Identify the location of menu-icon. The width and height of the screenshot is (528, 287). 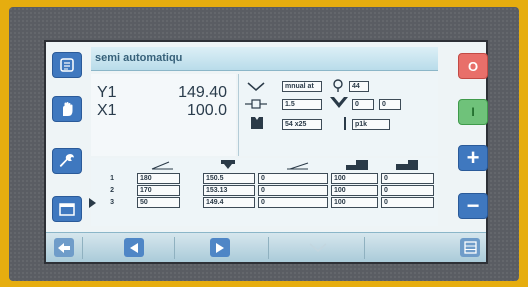
(67, 65).